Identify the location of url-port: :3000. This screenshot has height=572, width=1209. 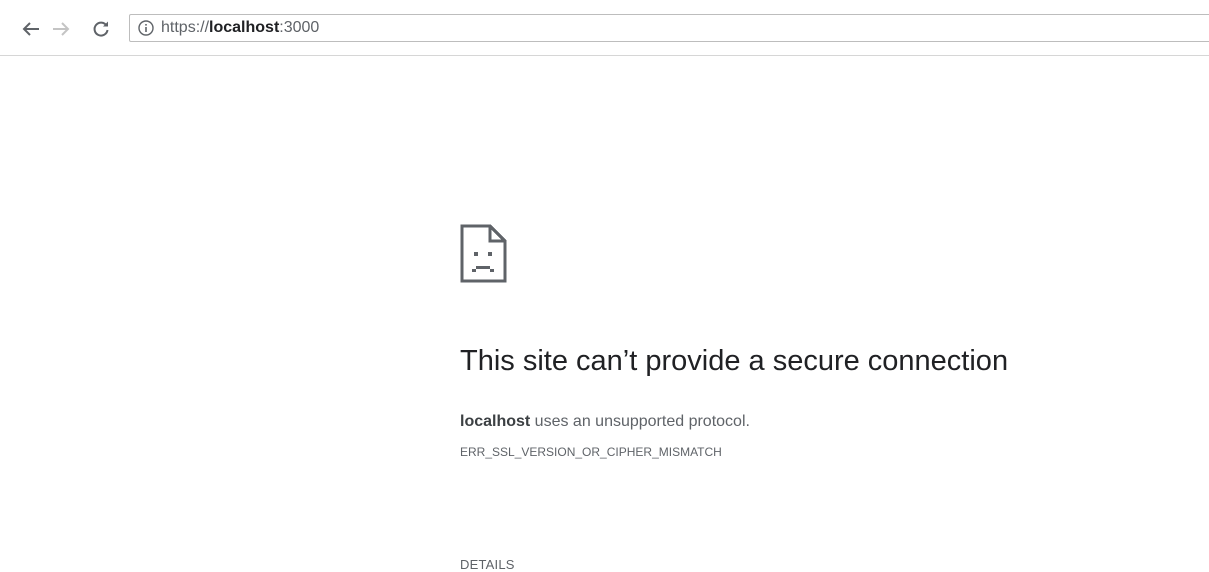
(299, 27).